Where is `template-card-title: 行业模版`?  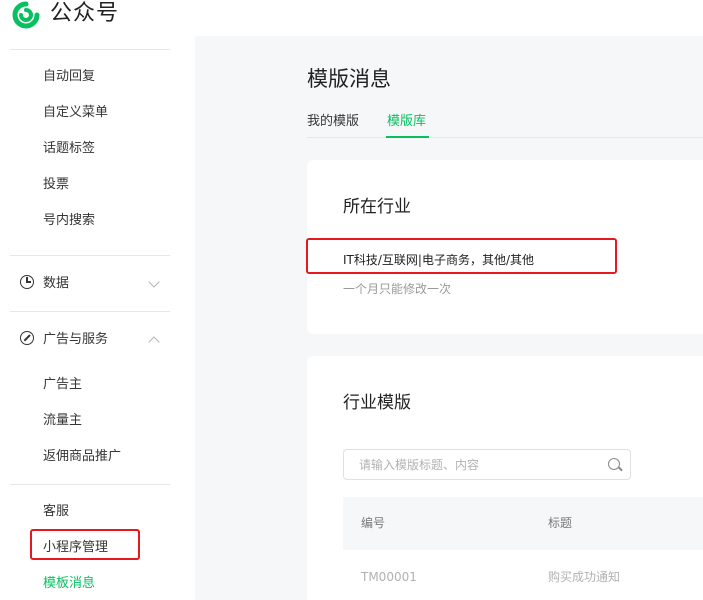
template-card-title: 行业模版 is located at coordinates (377, 403).